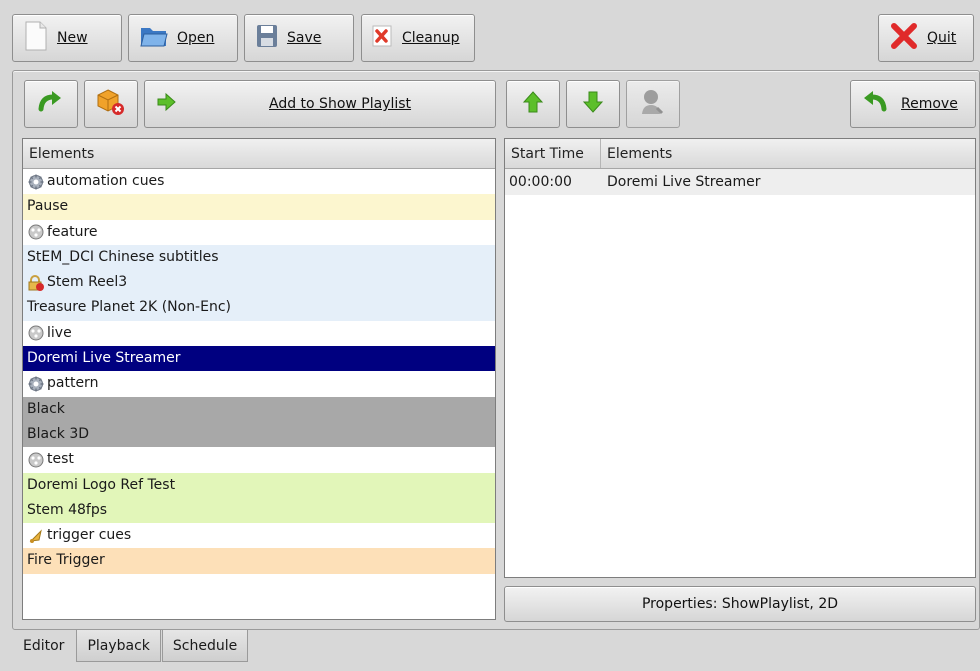  I want to click on save-button: Save, so click(299, 38).